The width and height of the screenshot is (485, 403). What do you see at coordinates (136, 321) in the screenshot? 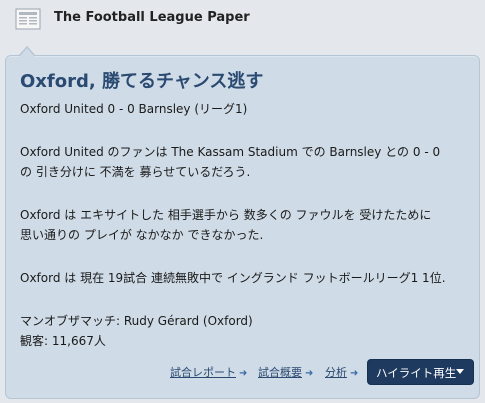
I see `man-of-the-match: マンオブザマッチ: Rudy Gérard (Oxford)` at bounding box center [136, 321].